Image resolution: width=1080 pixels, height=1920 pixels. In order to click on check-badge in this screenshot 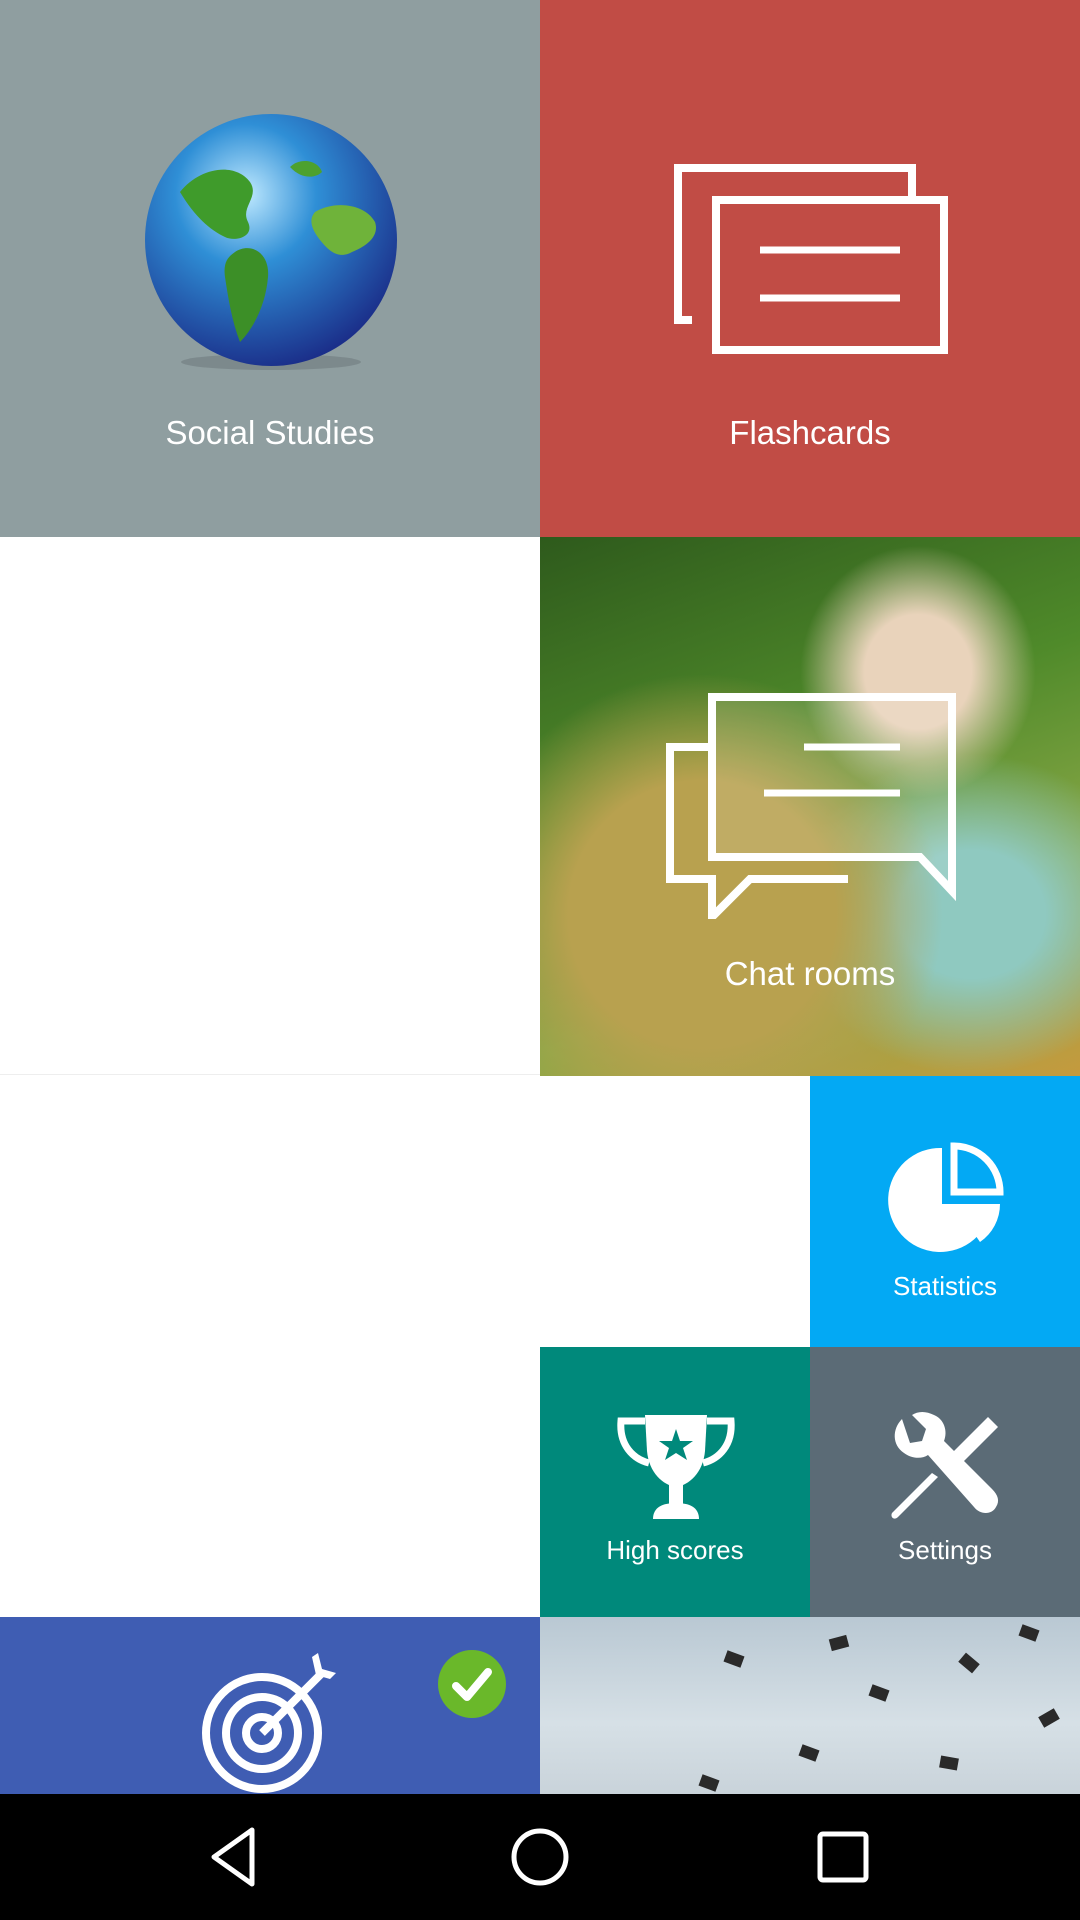, I will do `click(472, 1684)`.